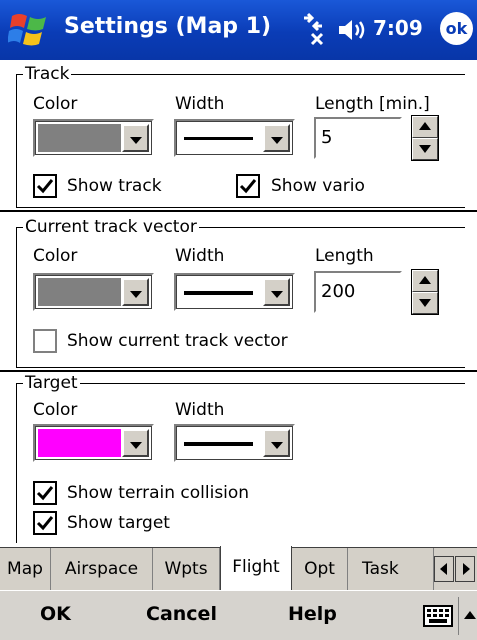 The image size is (477, 640). I want to click on target-legend: Target, so click(51, 383).